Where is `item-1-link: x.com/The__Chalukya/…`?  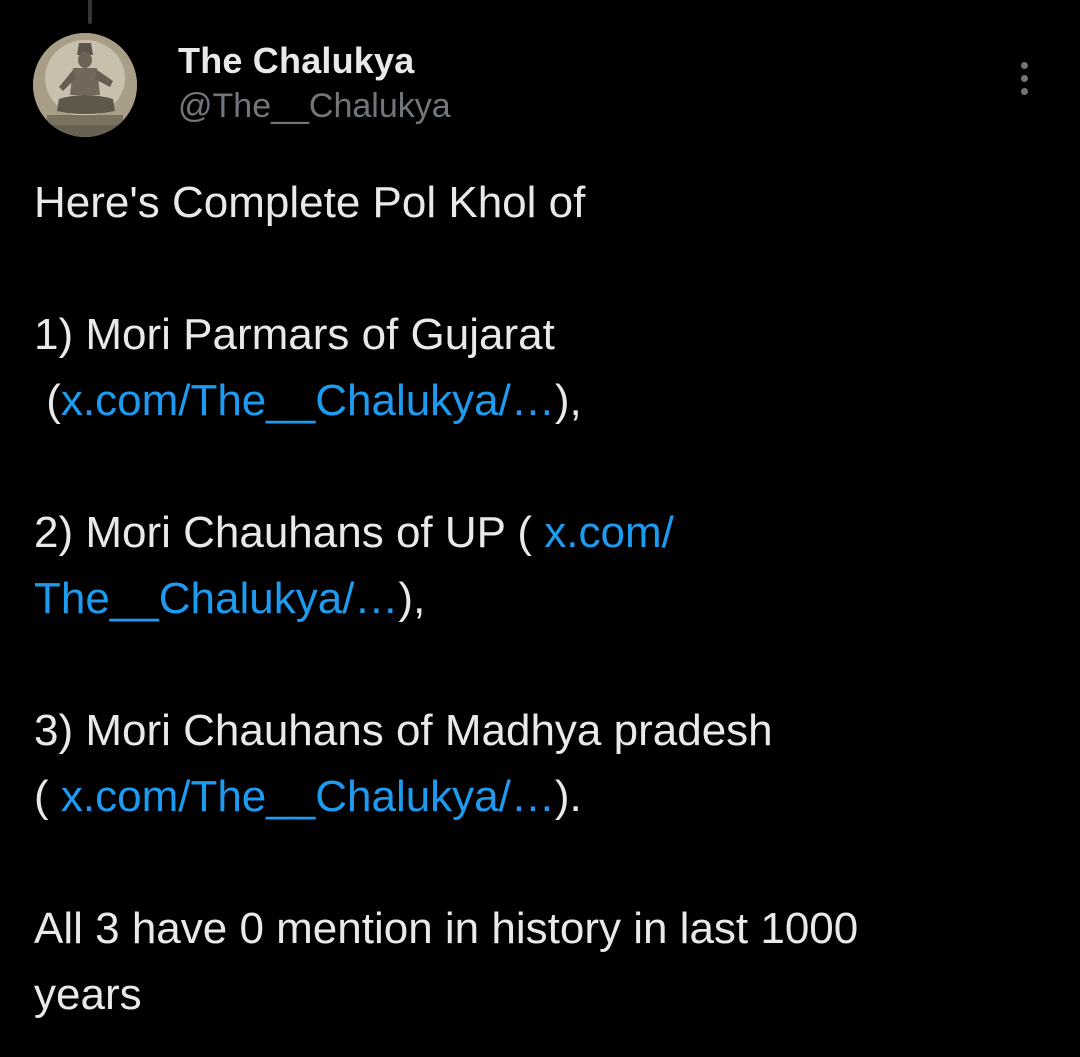 item-1-link: x.com/The__Chalukya/… is located at coordinates (308, 400).